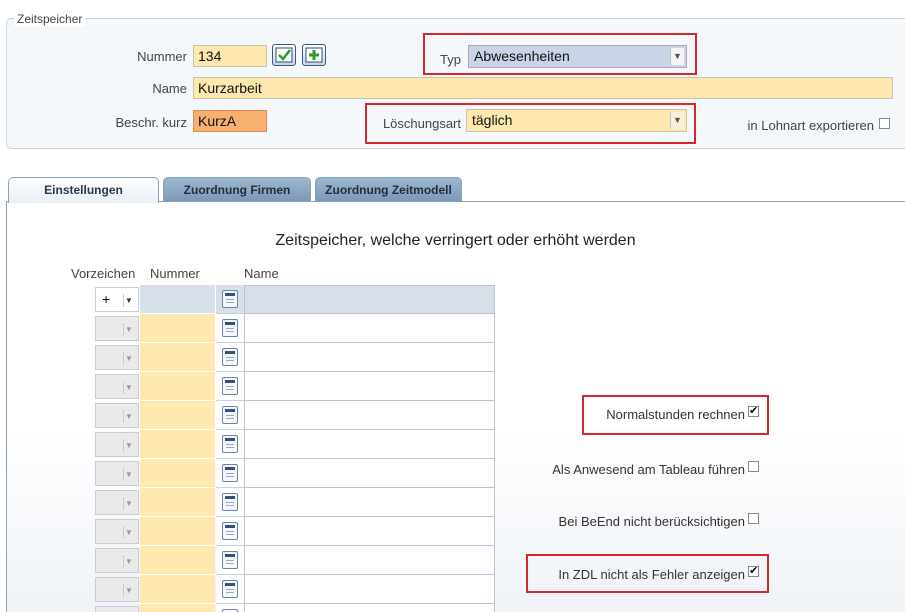 Image resolution: width=905 pixels, height=612 pixels. I want to click on beend-label: Bei BeEnd nicht berücksichtigen, so click(651, 521).